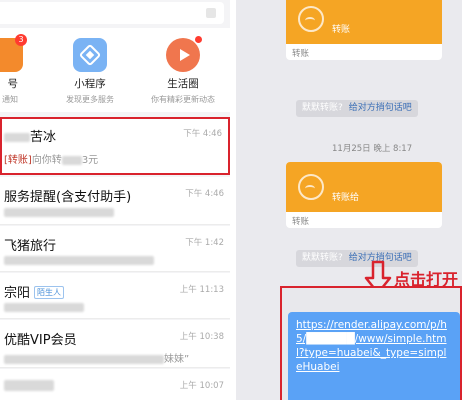 Image resolution: width=462 pixels, height=400 pixels. I want to click on shortcut-life-circle: 生活圈 你有精彩更新动态, so click(183, 70).